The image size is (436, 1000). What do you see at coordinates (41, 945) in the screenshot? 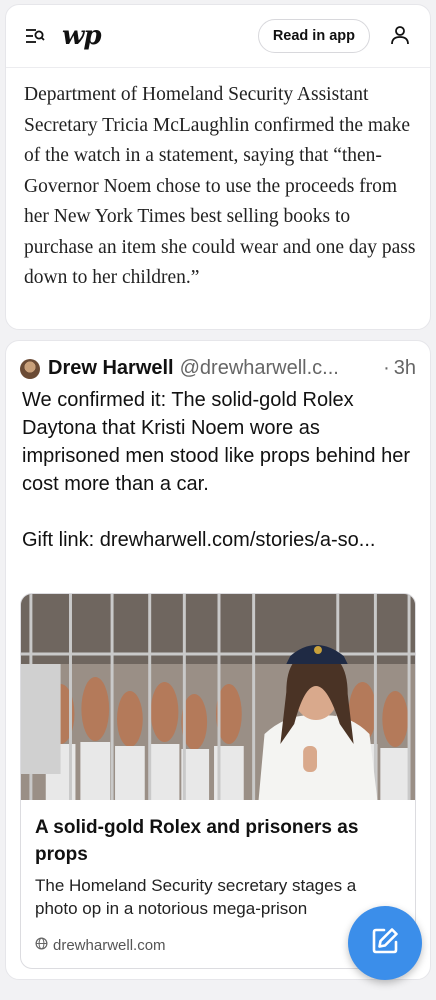
I see `globe-icon` at bounding box center [41, 945].